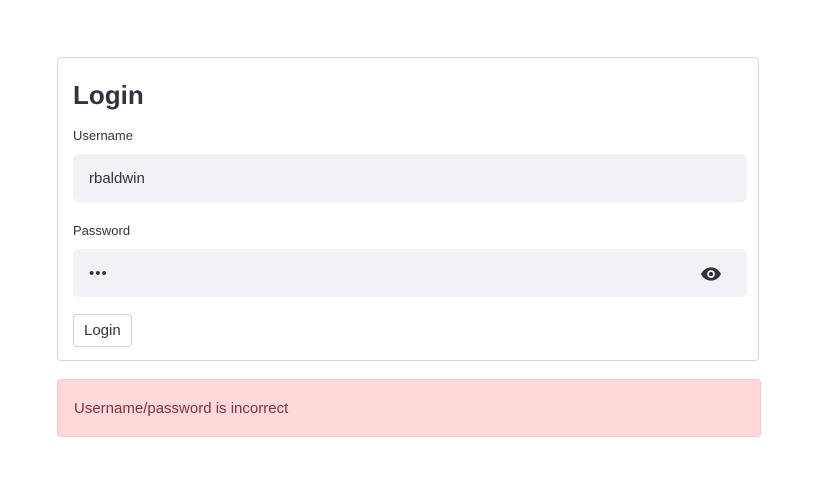 This screenshot has width=818, height=495. Describe the element at coordinates (103, 135) in the screenshot. I see `username-label: Username` at that location.